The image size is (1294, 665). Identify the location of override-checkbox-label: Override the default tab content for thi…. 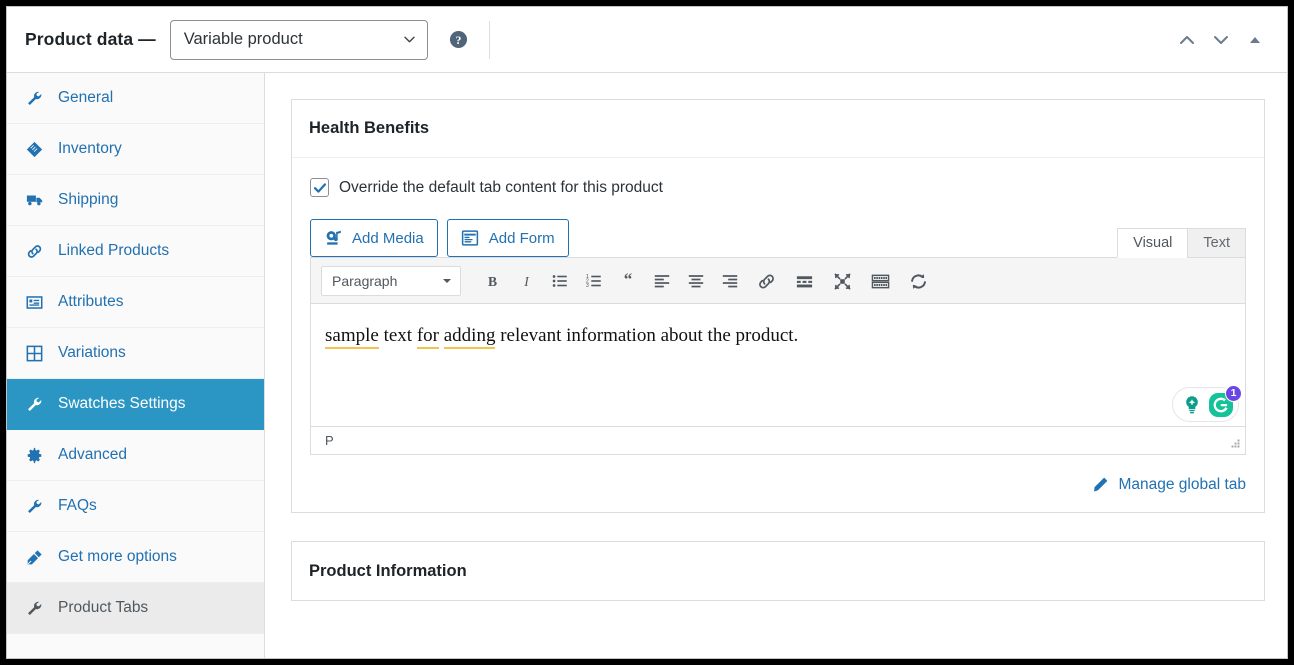
(501, 187).